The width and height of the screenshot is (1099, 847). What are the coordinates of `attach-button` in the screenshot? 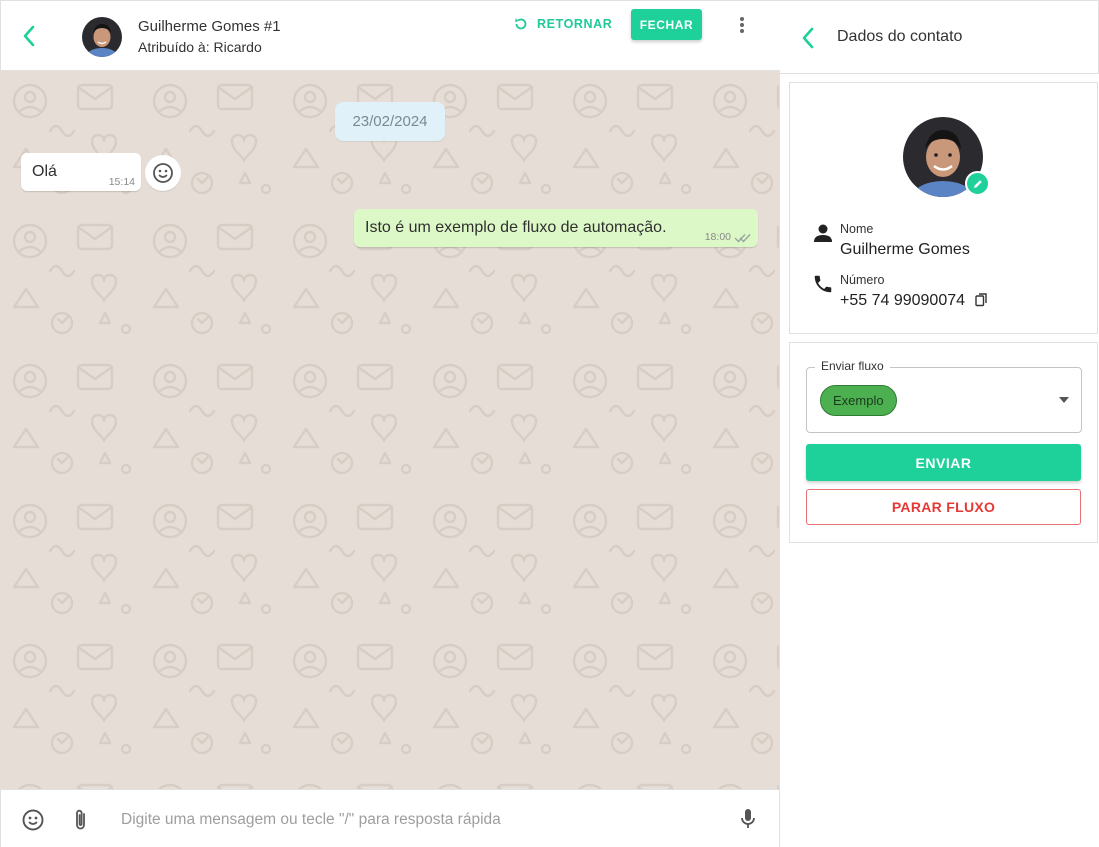 It's located at (81, 822).